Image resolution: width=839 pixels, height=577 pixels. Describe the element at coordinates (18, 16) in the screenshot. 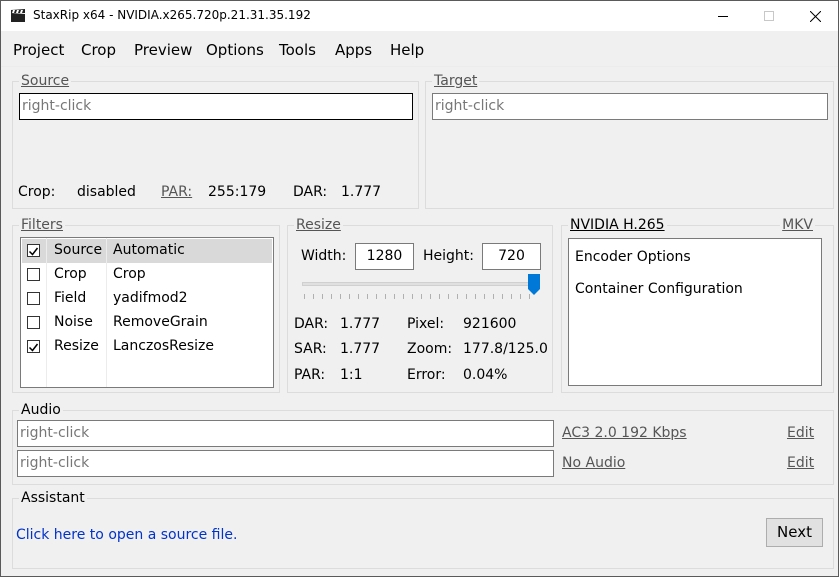

I see `clapperboard-icon` at that location.